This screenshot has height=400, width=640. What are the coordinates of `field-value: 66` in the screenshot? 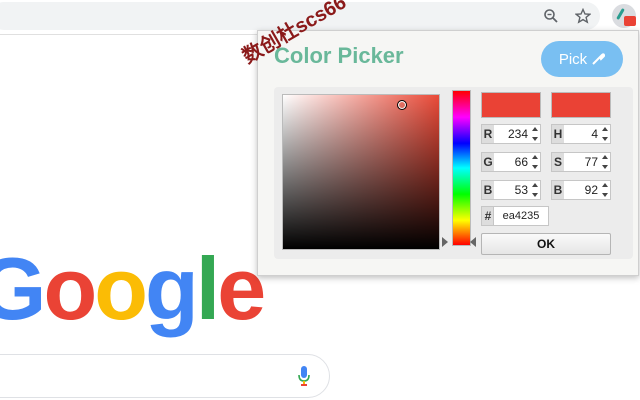 It's located at (513, 162).